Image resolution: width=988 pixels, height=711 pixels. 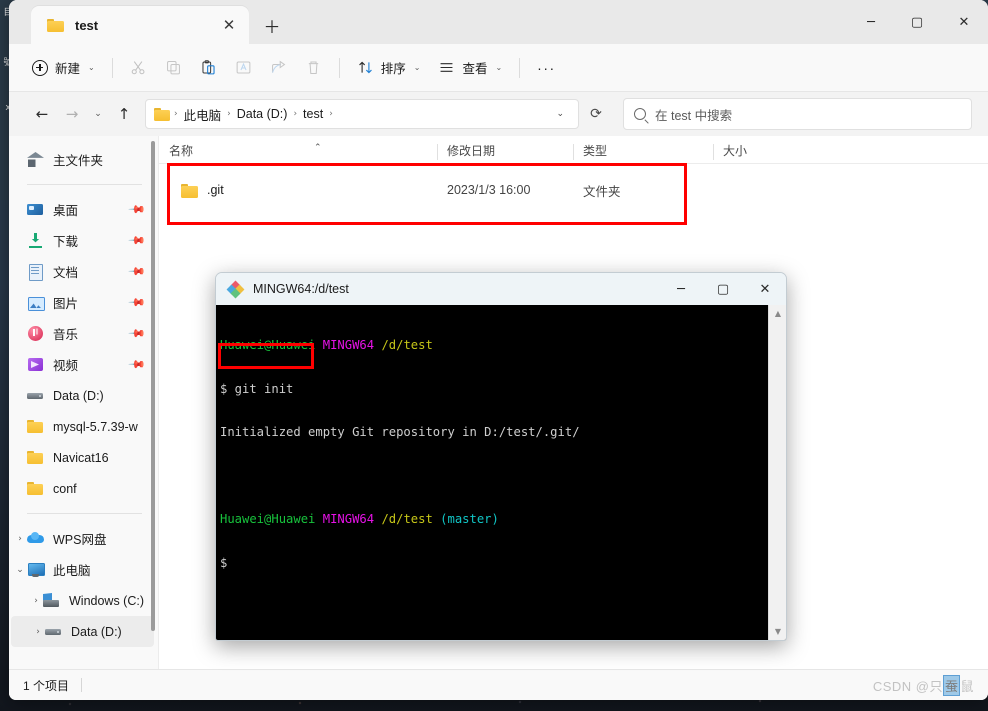 What do you see at coordinates (298, 152) in the screenshot?
I see `column-header-name: 名称 ⌃` at bounding box center [298, 152].